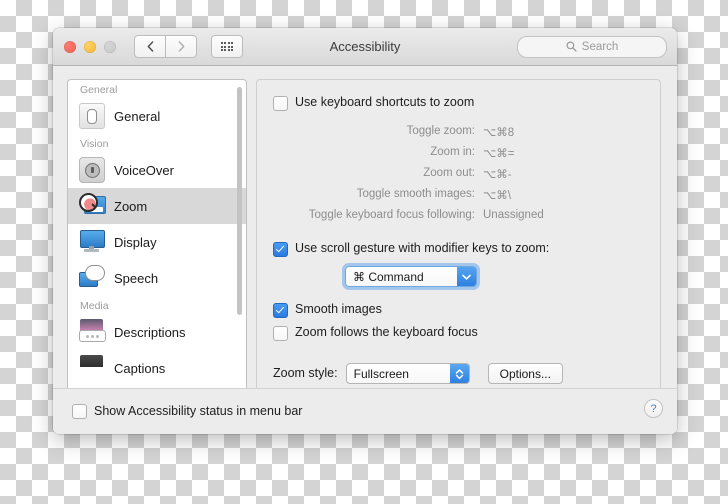  I want to click on sidebar-item-voiceover: VoiceOver, so click(157, 170).